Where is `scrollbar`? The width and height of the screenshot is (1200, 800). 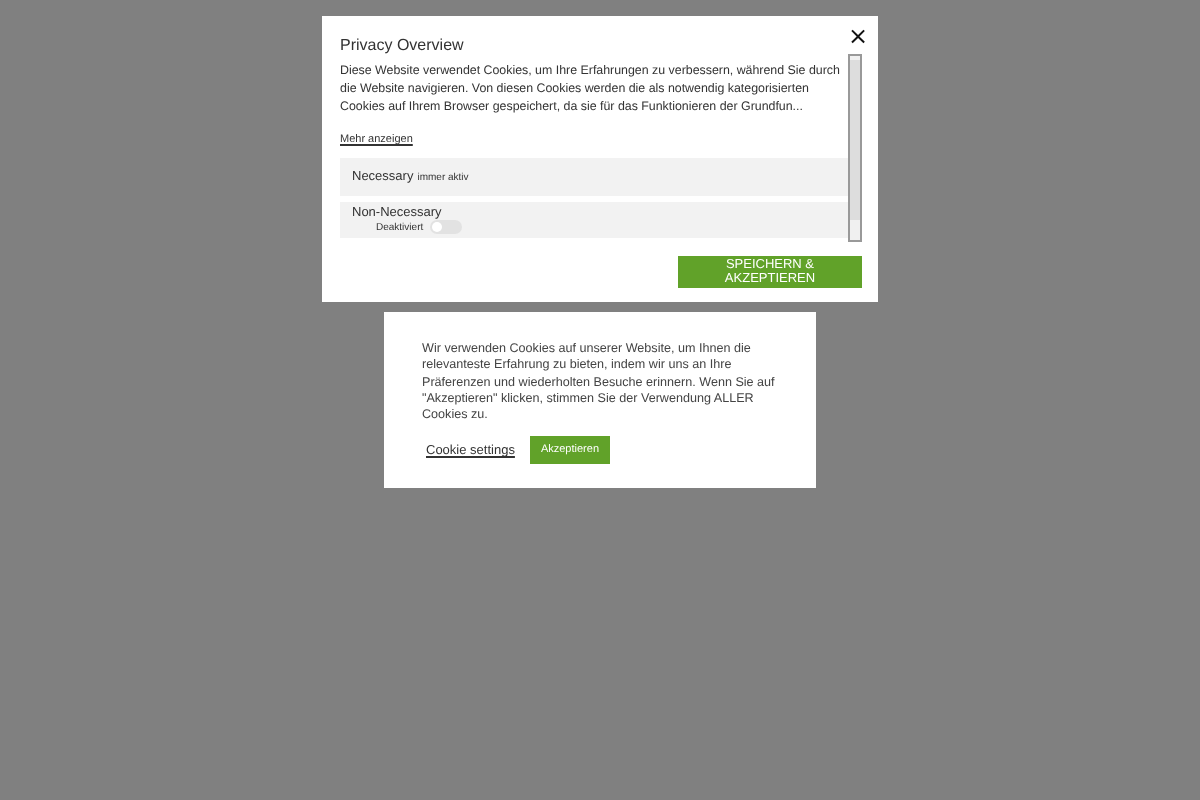
scrollbar is located at coordinates (855, 148).